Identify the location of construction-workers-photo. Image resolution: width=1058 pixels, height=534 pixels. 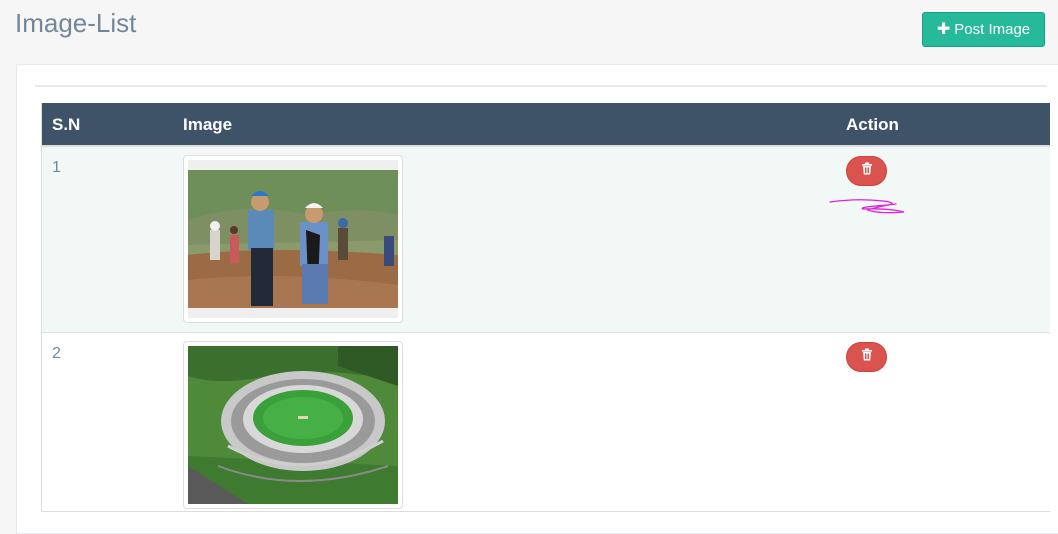
(293, 239).